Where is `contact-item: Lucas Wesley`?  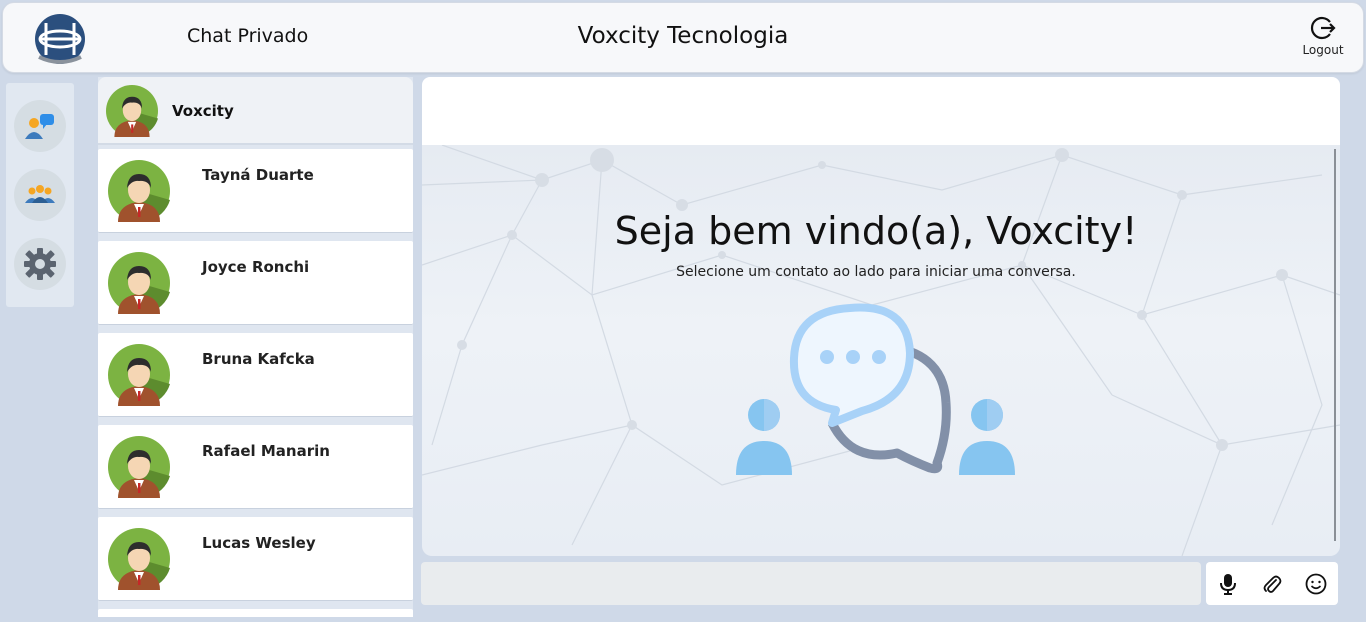
contact-item: Lucas Wesley is located at coordinates (255, 559).